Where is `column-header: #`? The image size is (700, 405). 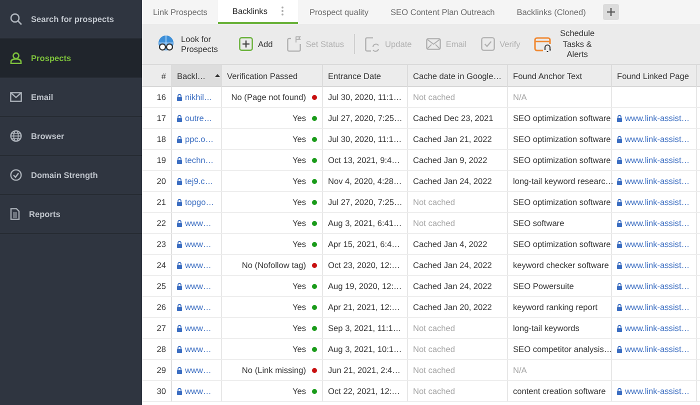
column-header: # is located at coordinates (157, 76).